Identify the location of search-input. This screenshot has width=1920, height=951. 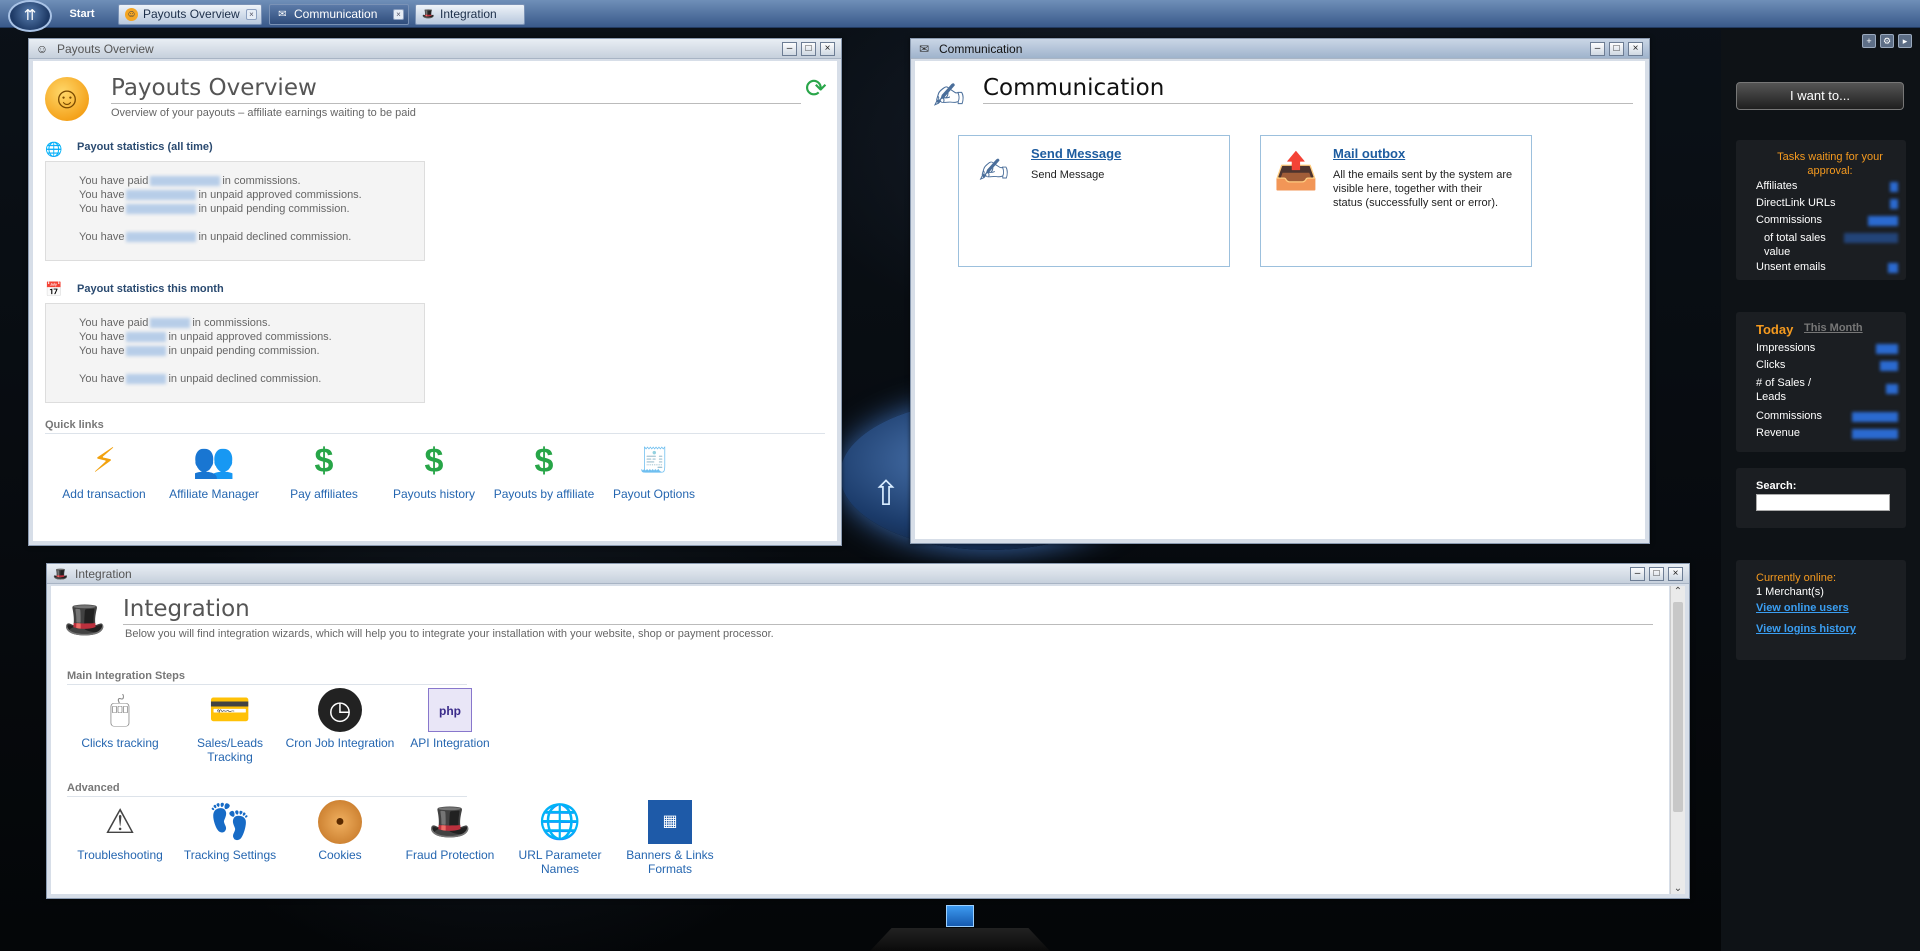
(1823, 502).